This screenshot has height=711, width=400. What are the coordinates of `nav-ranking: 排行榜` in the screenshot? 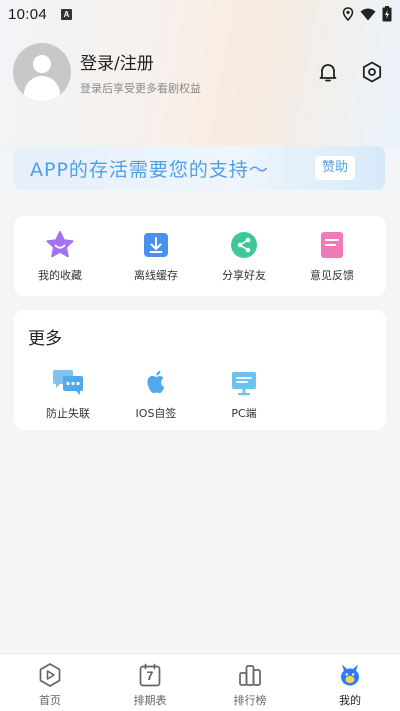 It's located at (250, 682).